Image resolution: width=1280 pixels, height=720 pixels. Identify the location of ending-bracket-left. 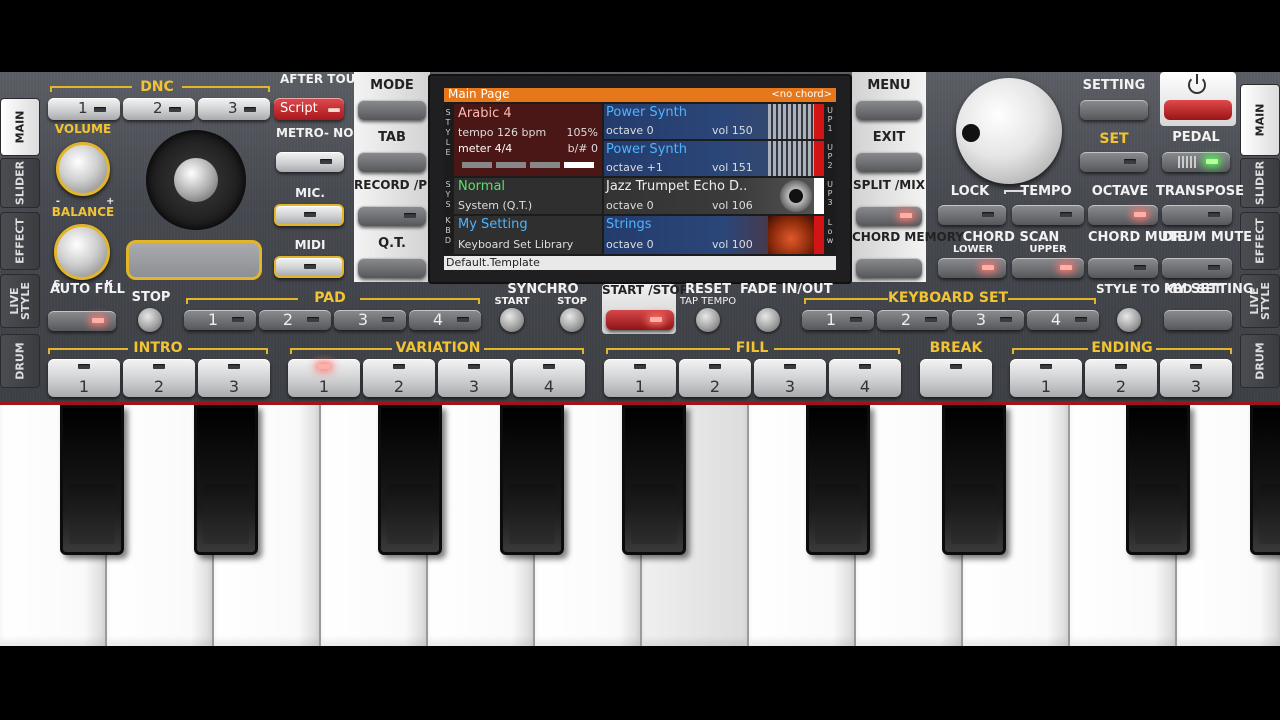
(1050, 351).